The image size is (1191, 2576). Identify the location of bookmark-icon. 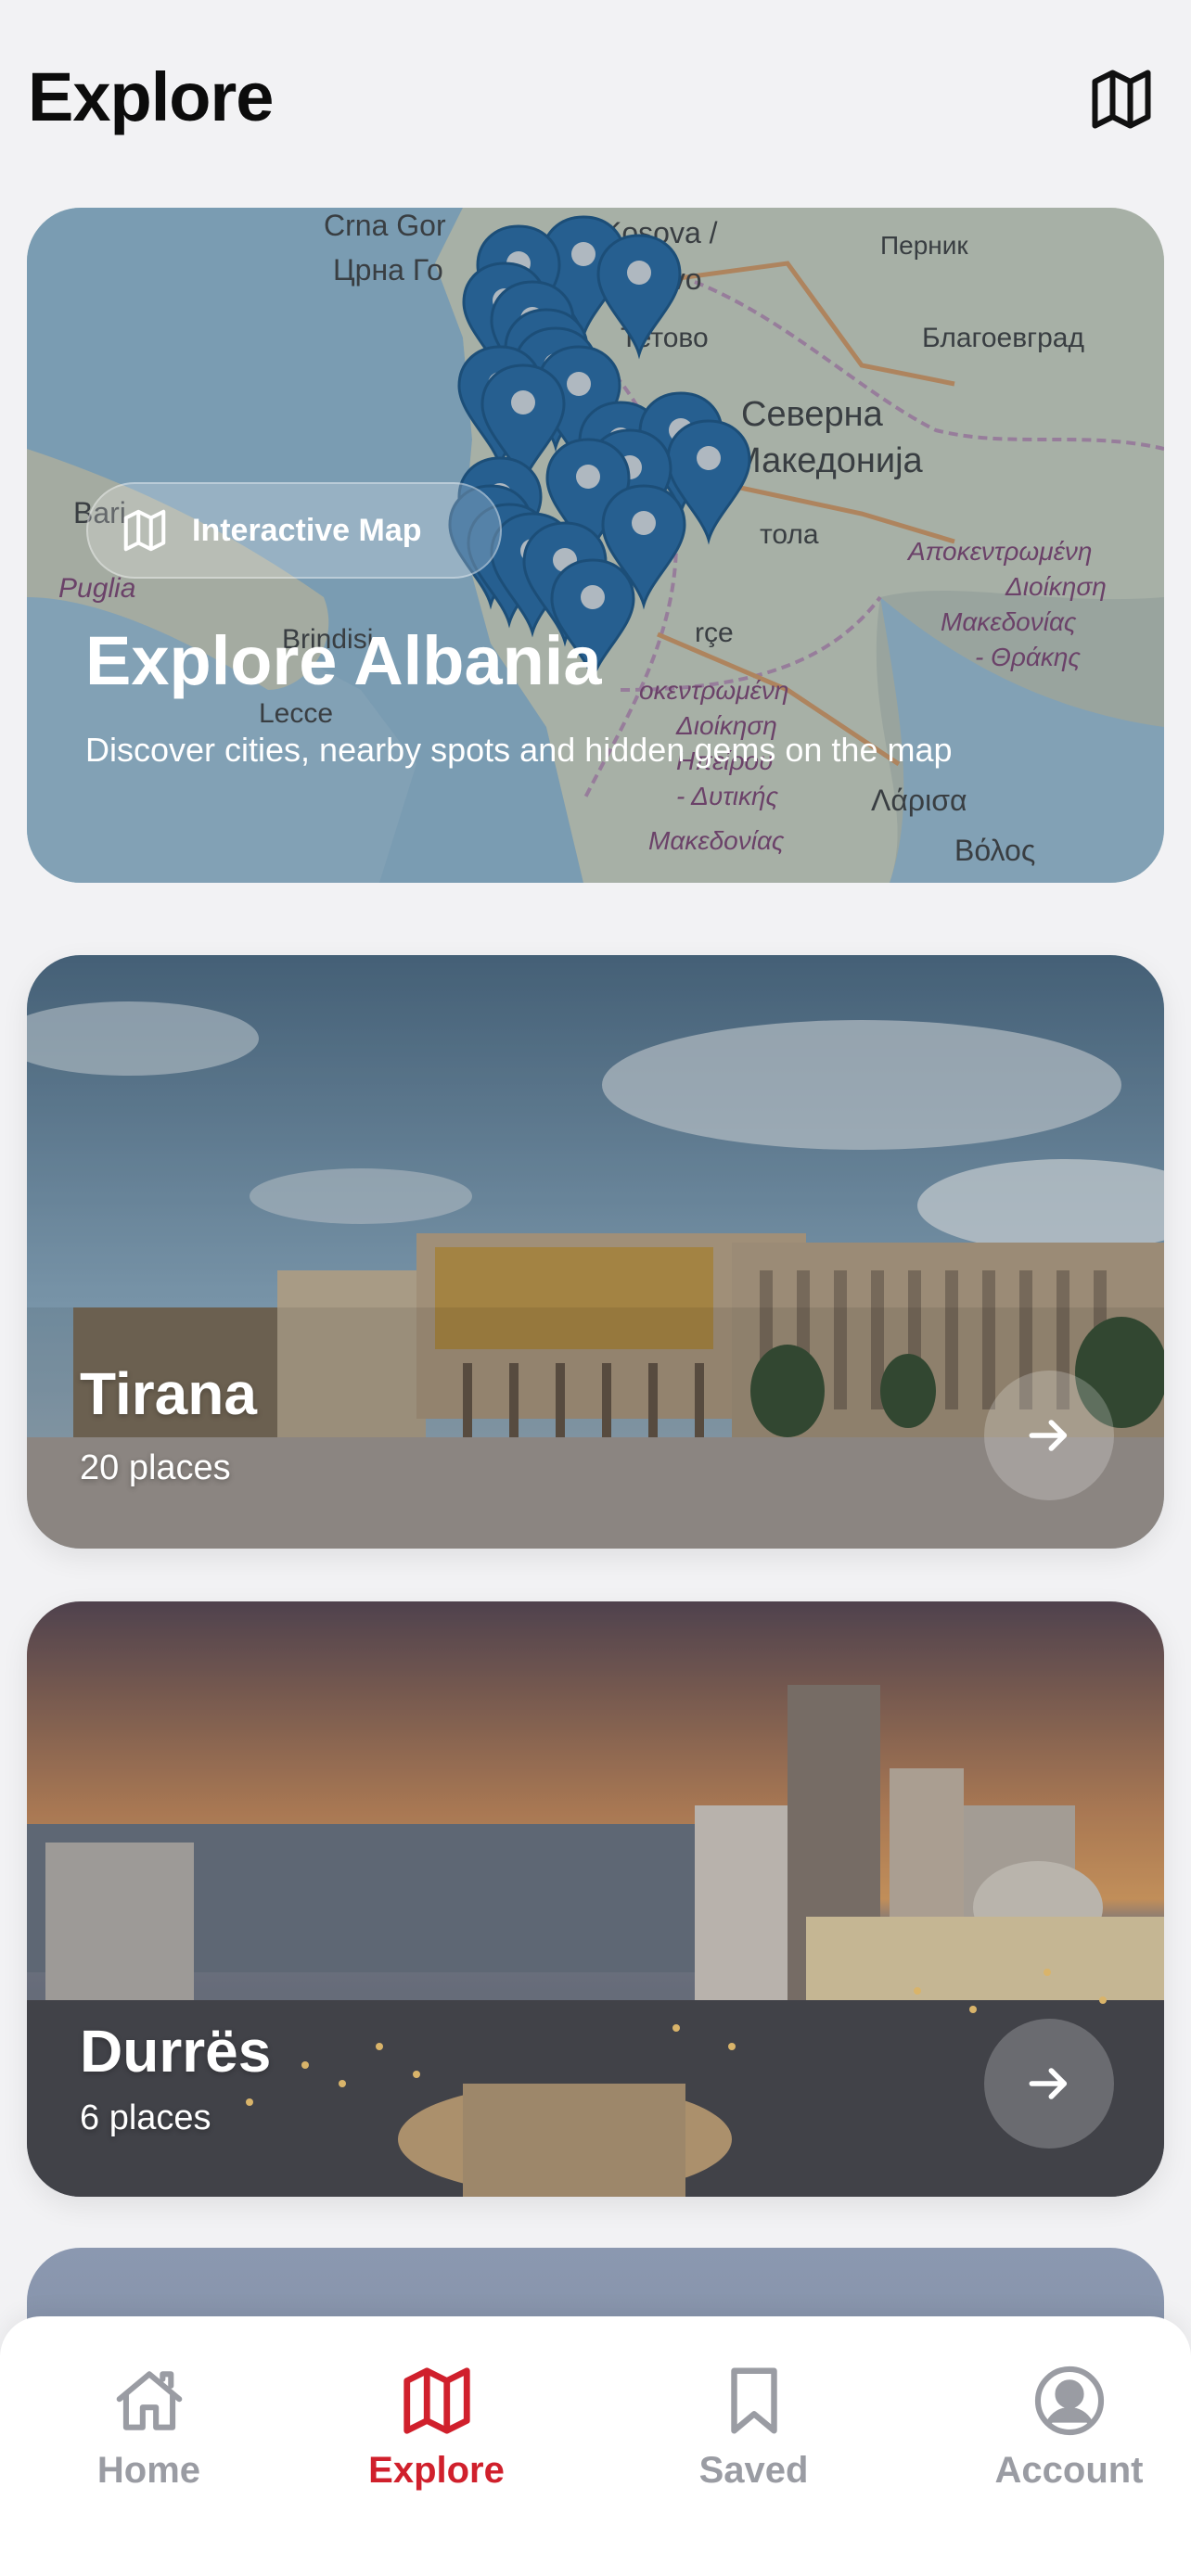
(753, 2400).